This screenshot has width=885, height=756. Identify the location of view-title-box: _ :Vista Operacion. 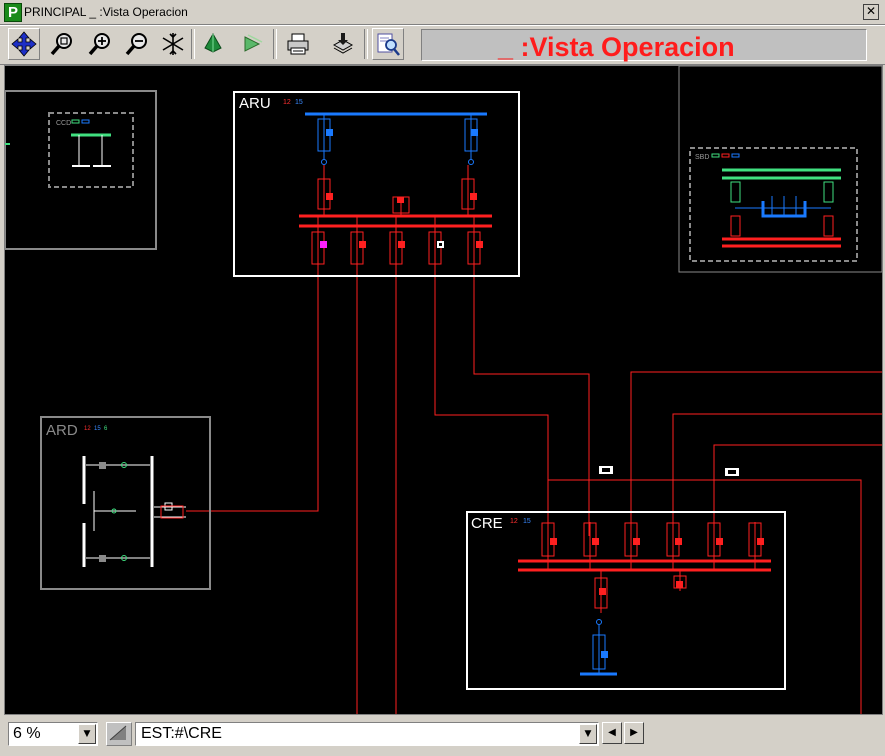
(644, 45).